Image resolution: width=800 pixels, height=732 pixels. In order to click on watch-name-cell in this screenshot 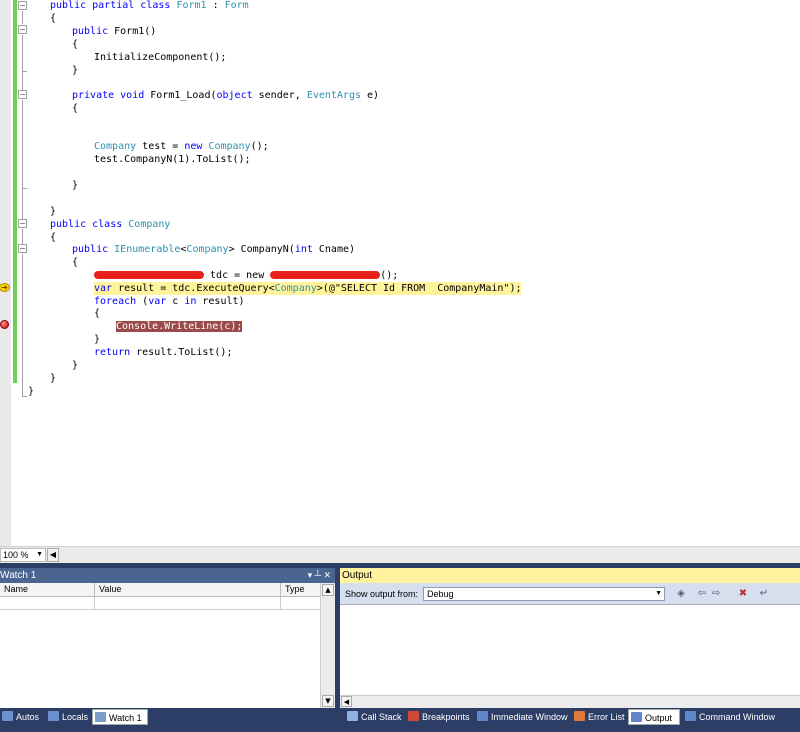, I will do `click(47, 603)`.